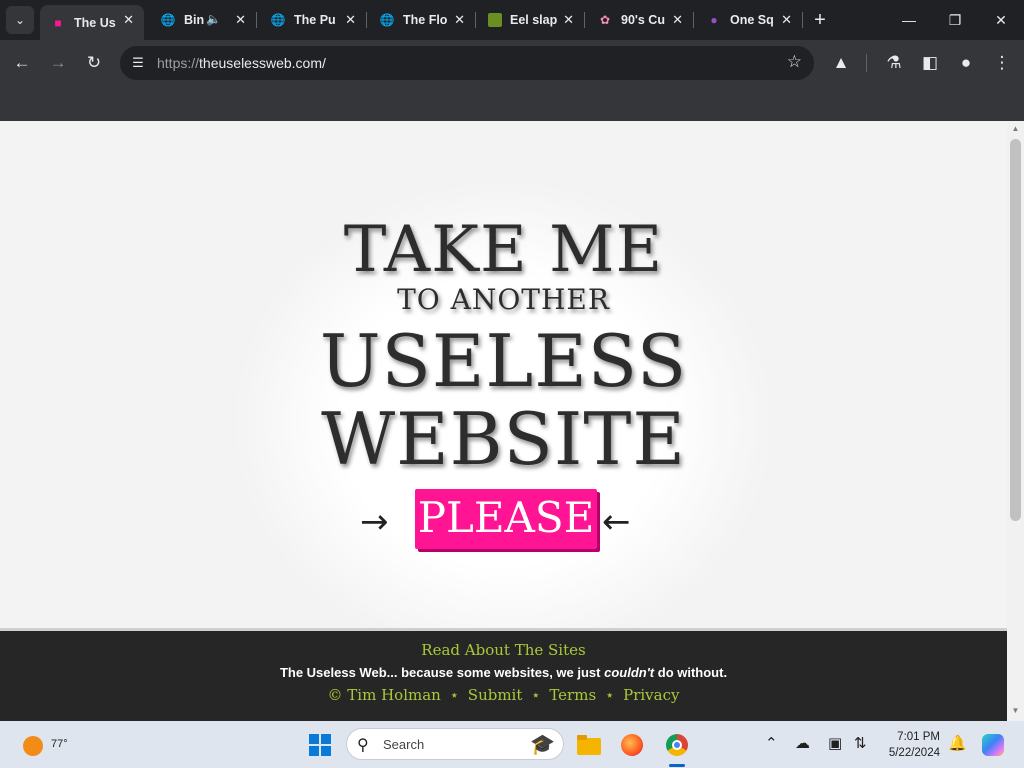  I want to click on url-text: https://theuselessweb.com/, so click(241, 63).